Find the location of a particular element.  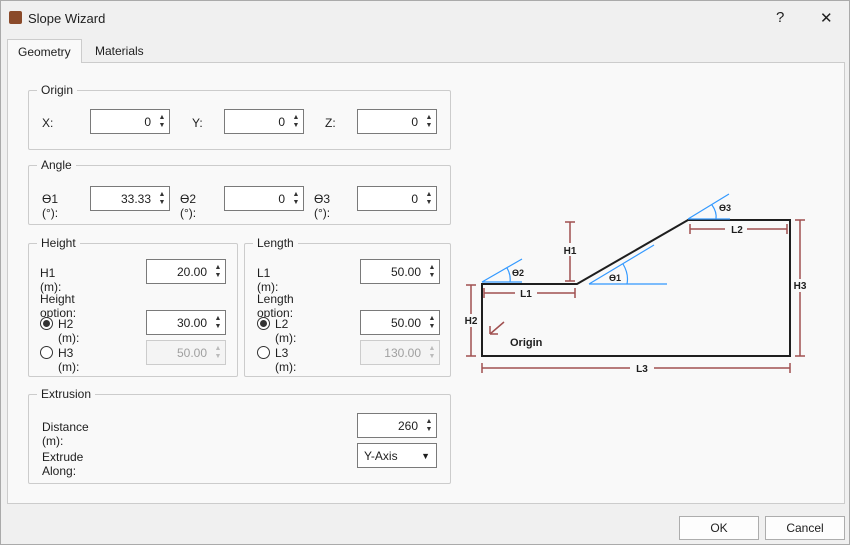

y-spinner: 0 ▲ ▼ is located at coordinates (264, 121).